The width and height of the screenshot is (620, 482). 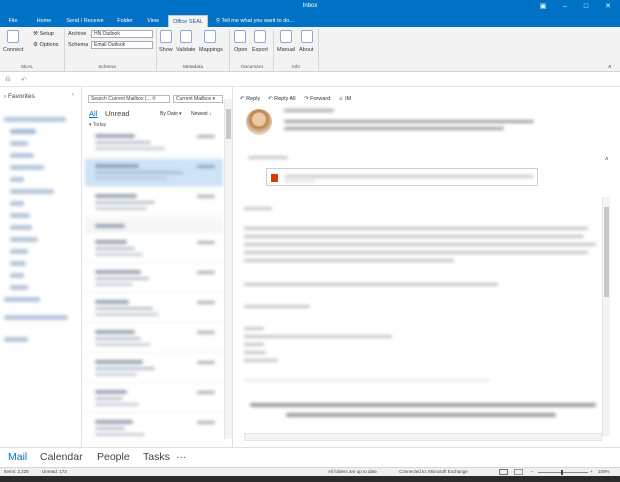 I want to click on filter-unread: Unread, so click(x=117, y=113).